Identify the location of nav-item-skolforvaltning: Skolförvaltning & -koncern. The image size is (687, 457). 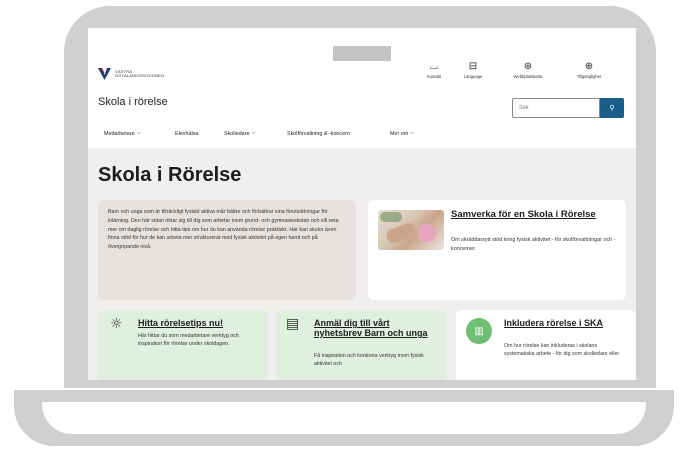
(338, 133).